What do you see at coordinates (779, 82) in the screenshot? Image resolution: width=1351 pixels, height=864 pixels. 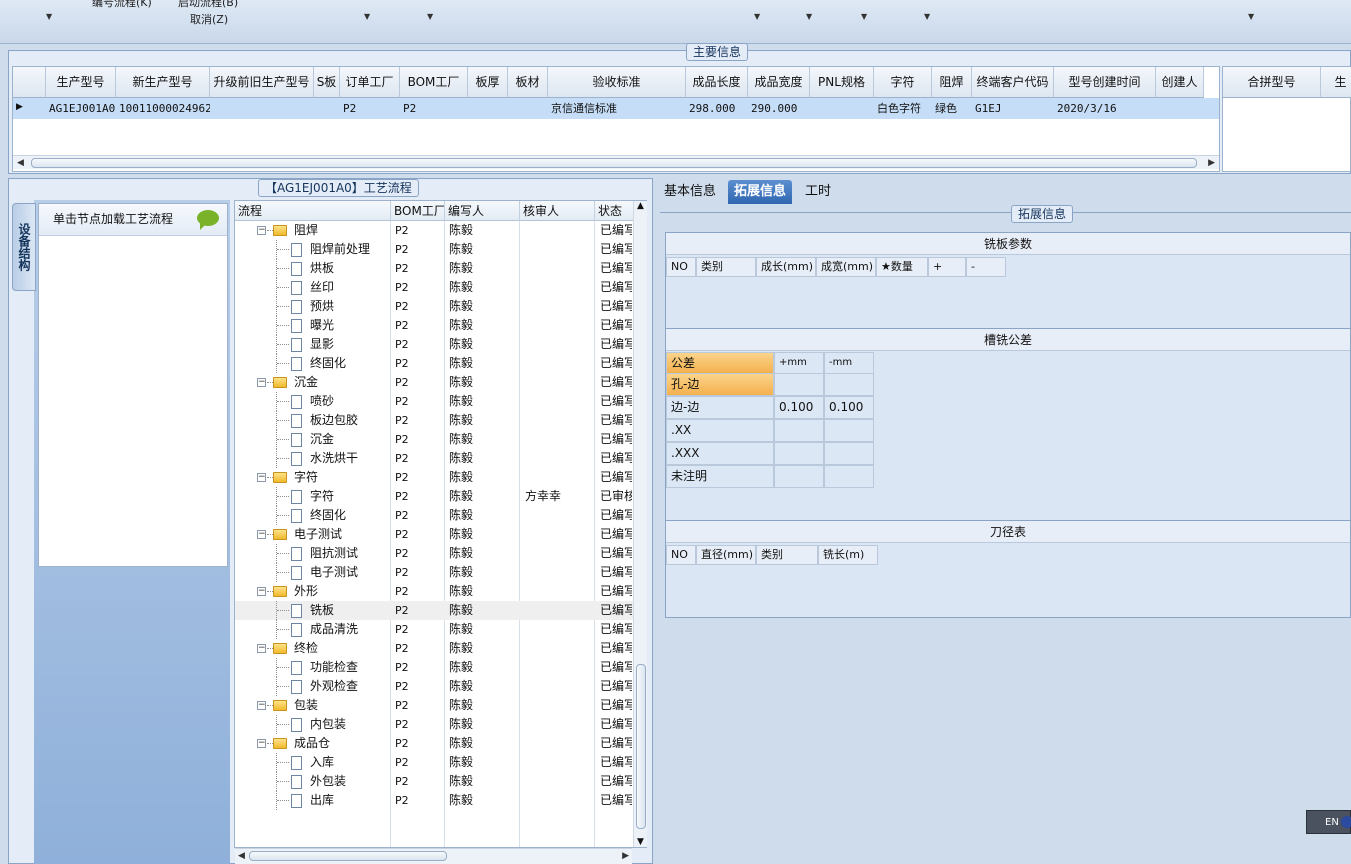 I see `column-header: 成品宽度` at bounding box center [779, 82].